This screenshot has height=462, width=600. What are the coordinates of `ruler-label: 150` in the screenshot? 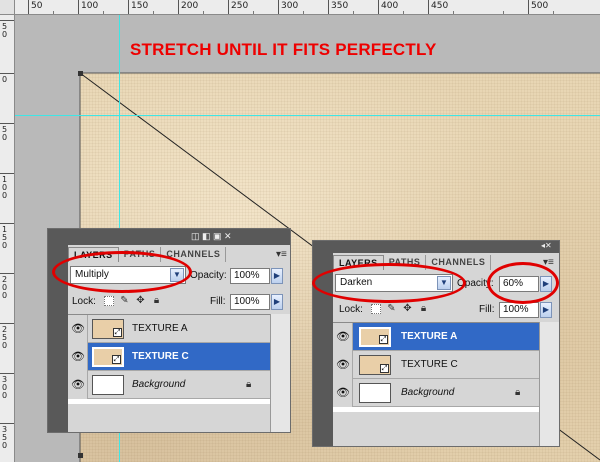 It's located at (5, 237).